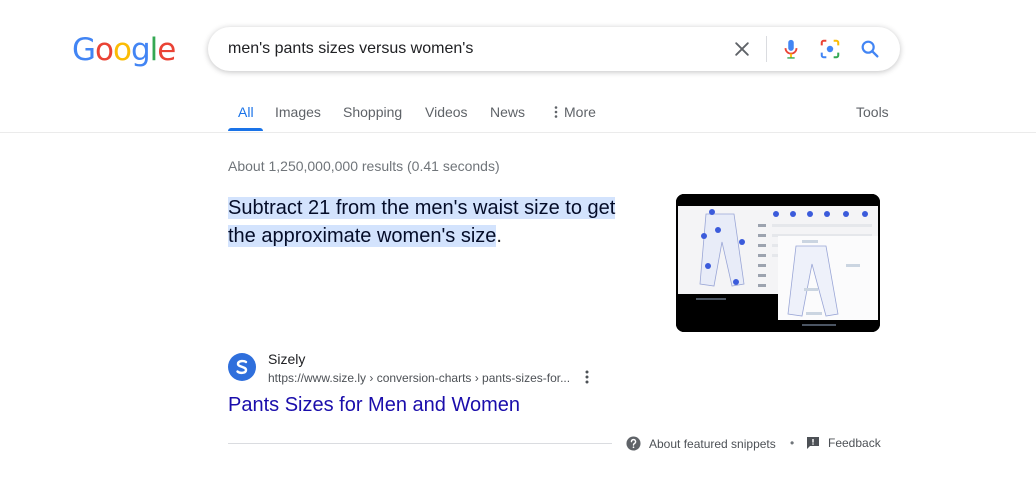 The width and height of the screenshot is (1036, 486). I want to click on header-divider, so click(518, 132).